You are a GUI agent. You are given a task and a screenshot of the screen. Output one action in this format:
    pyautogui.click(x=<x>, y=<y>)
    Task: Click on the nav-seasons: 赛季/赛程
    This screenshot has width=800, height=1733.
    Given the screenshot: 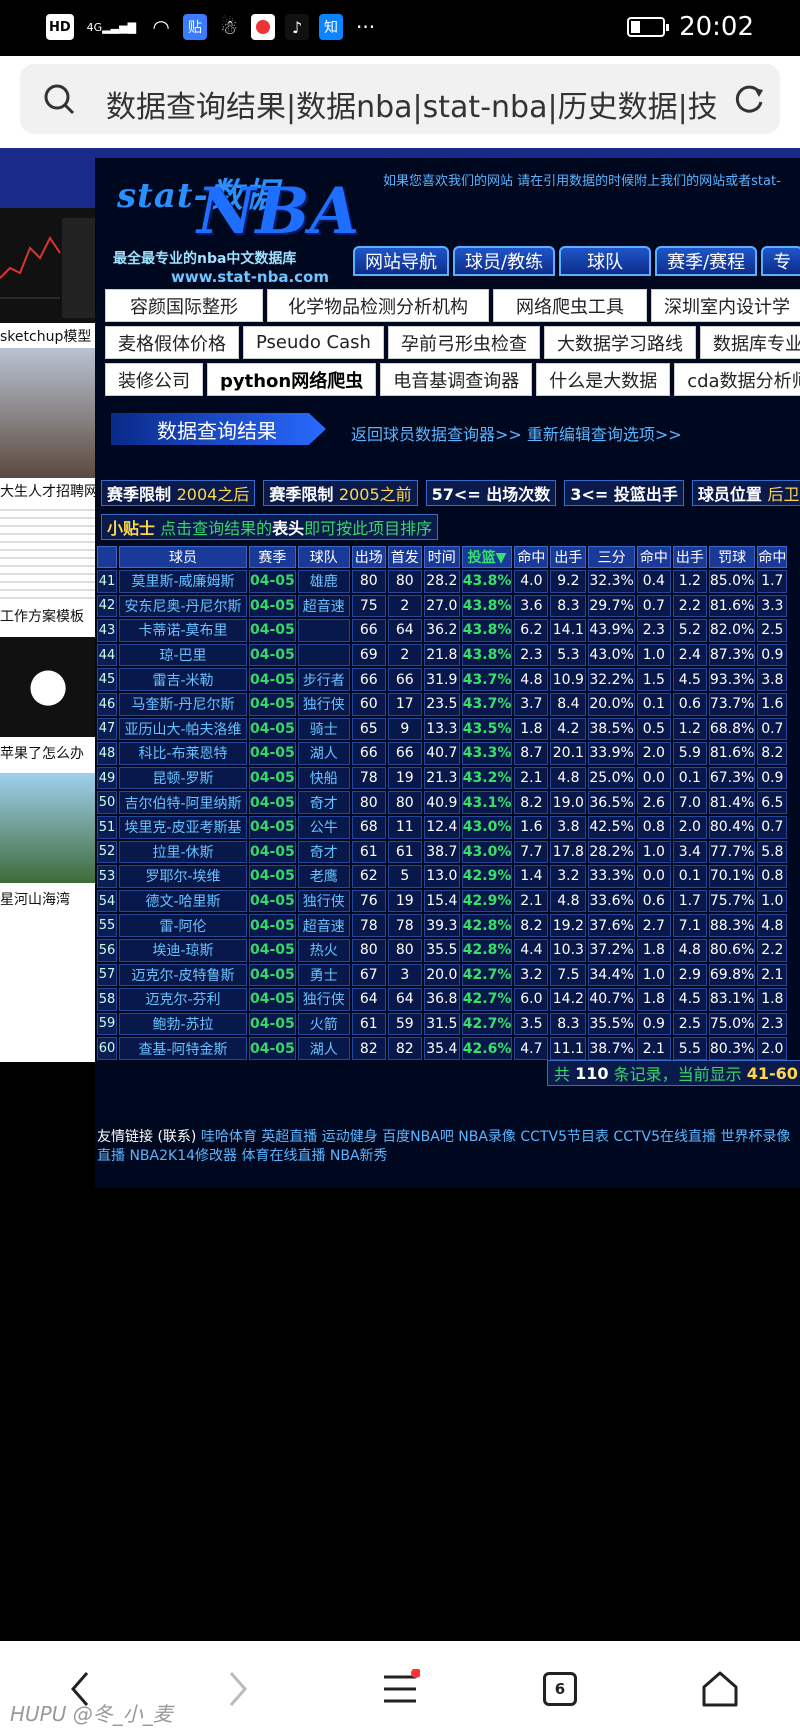 What is the action you would take?
    pyautogui.click(x=706, y=261)
    